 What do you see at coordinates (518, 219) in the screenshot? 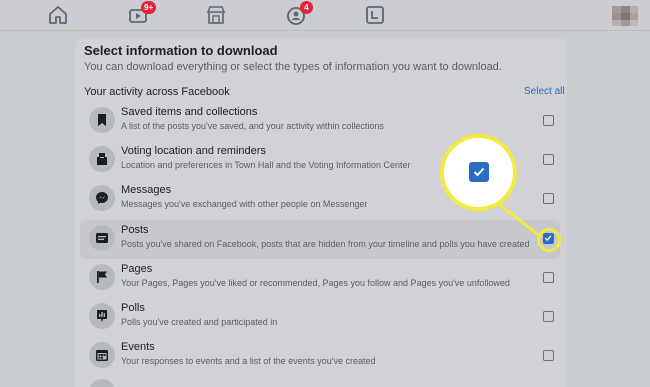
I see `callout-connector` at bounding box center [518, 219].